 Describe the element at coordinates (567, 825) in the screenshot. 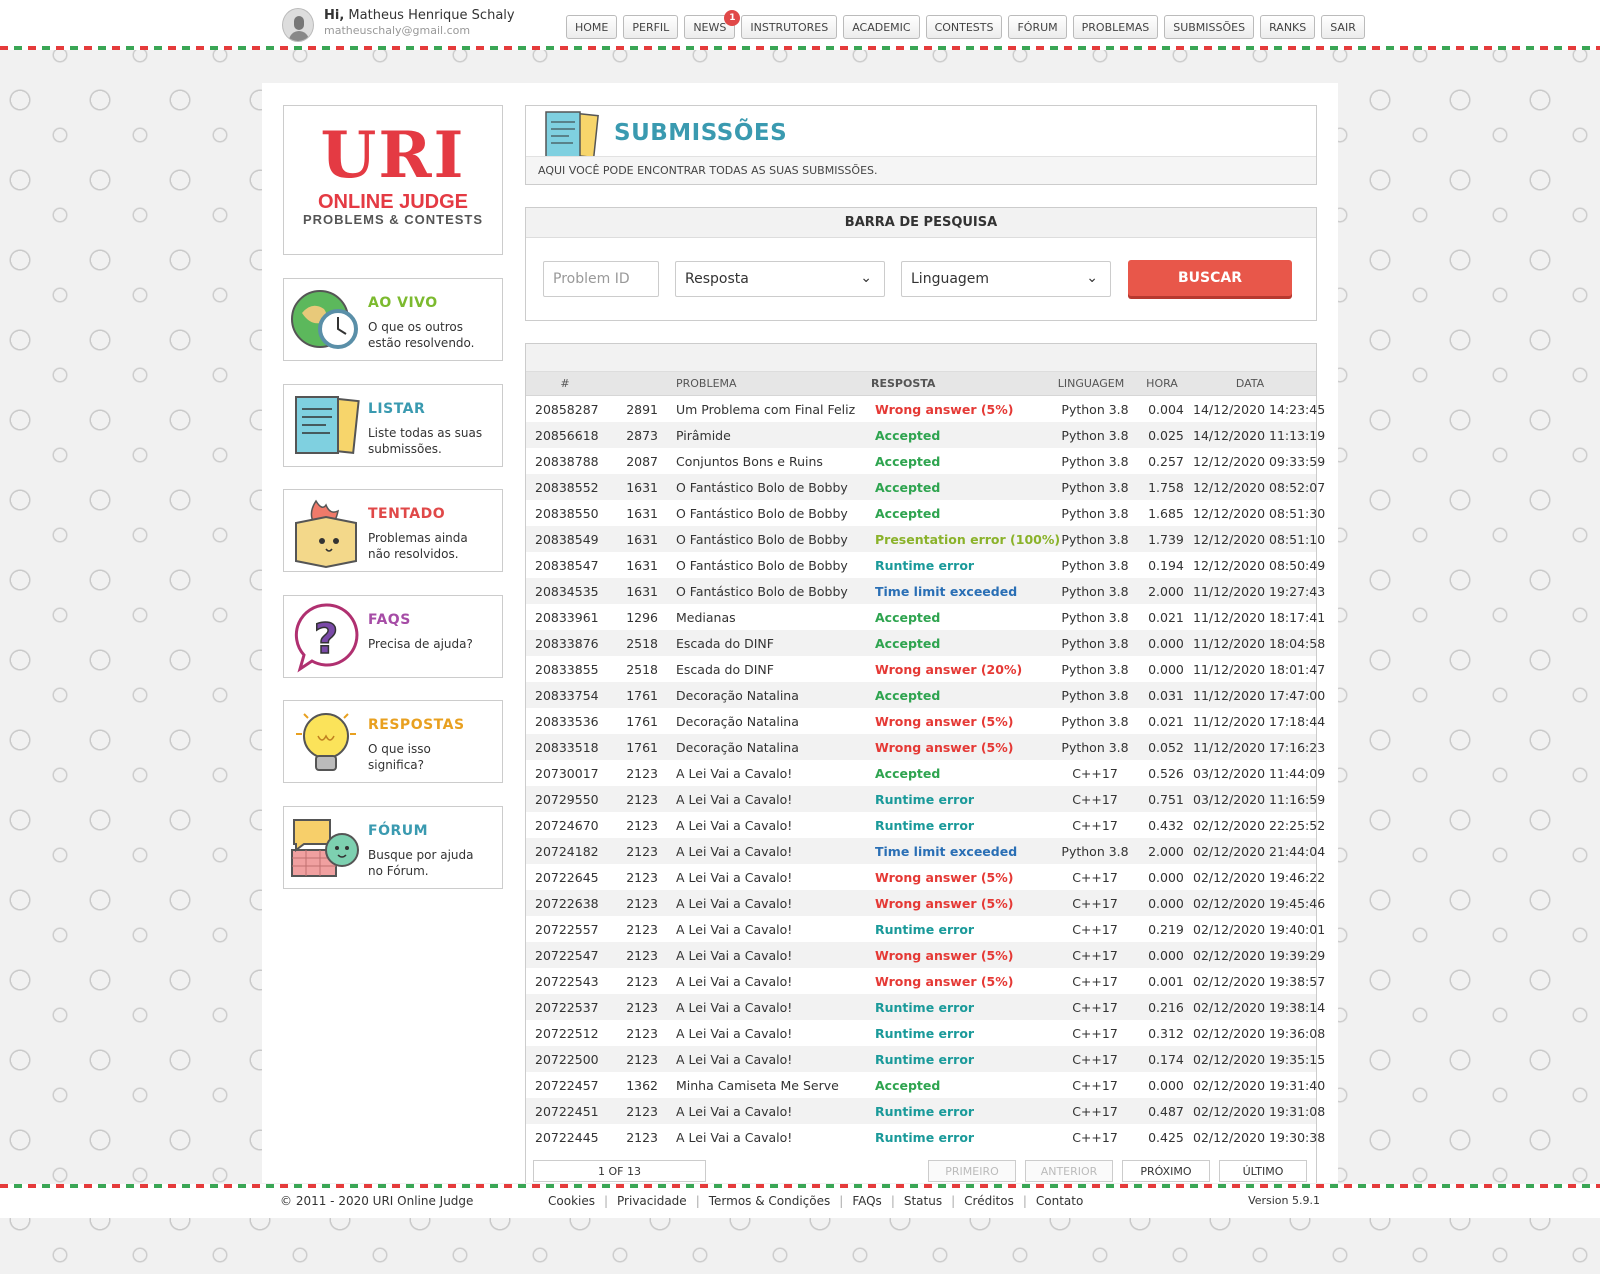

I see `submission-id: 20724670` at that location.